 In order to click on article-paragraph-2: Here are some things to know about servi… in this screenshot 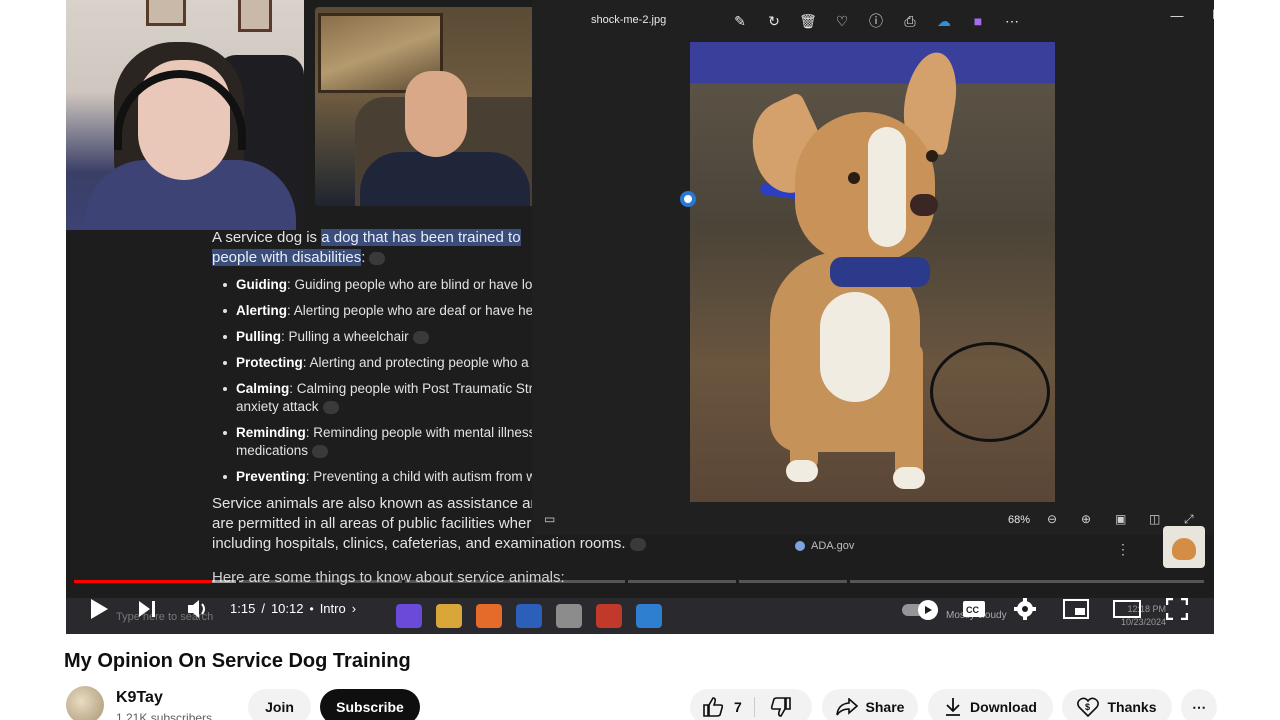, I will do `click(388, 577)`.